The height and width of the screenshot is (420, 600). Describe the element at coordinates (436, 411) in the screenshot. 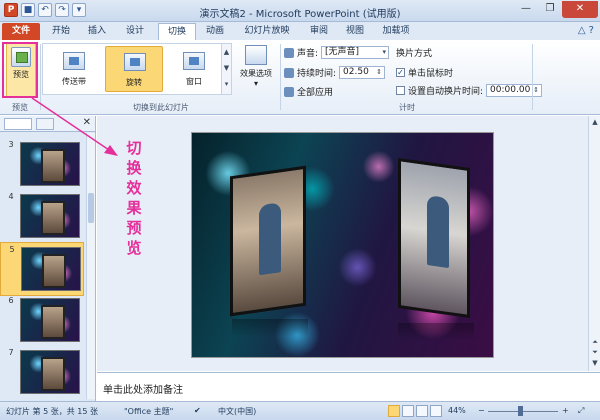

I see `slideshow-icon` at that location.